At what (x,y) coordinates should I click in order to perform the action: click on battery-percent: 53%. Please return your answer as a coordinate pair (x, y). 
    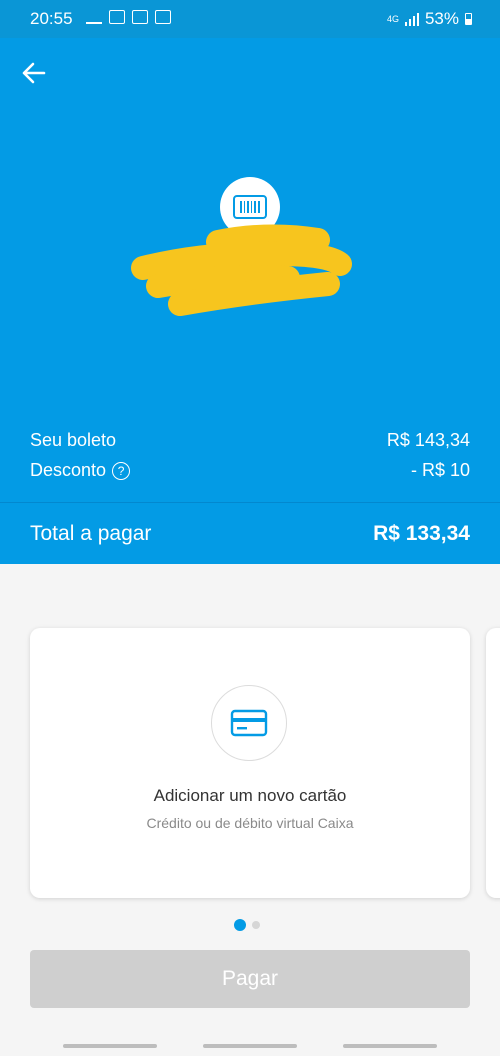
    Looking at the image, I should click on (441, 18).